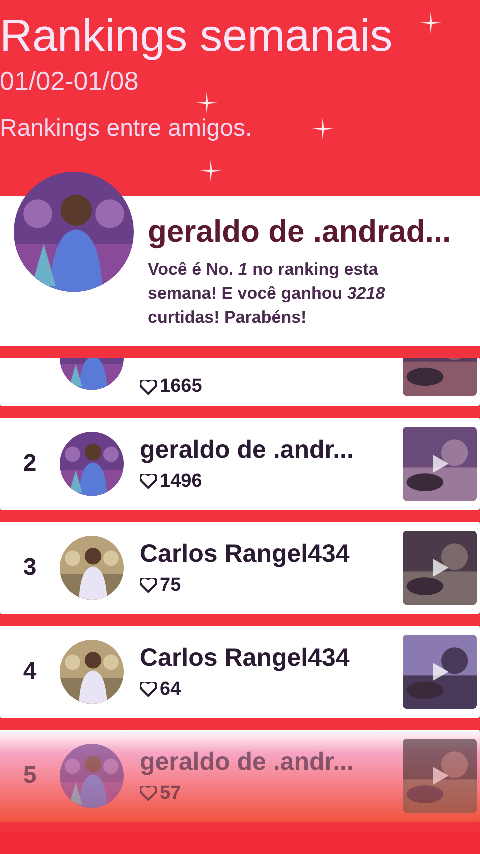 This screenshot has width=480, height=854. Describe the element at coordinates (267, 294) in the screenshot. I see `congrats-message: Você é No. 1 no ranking esta semana! E você ganhou 3218 curtidas! Parabéns!` at that location.